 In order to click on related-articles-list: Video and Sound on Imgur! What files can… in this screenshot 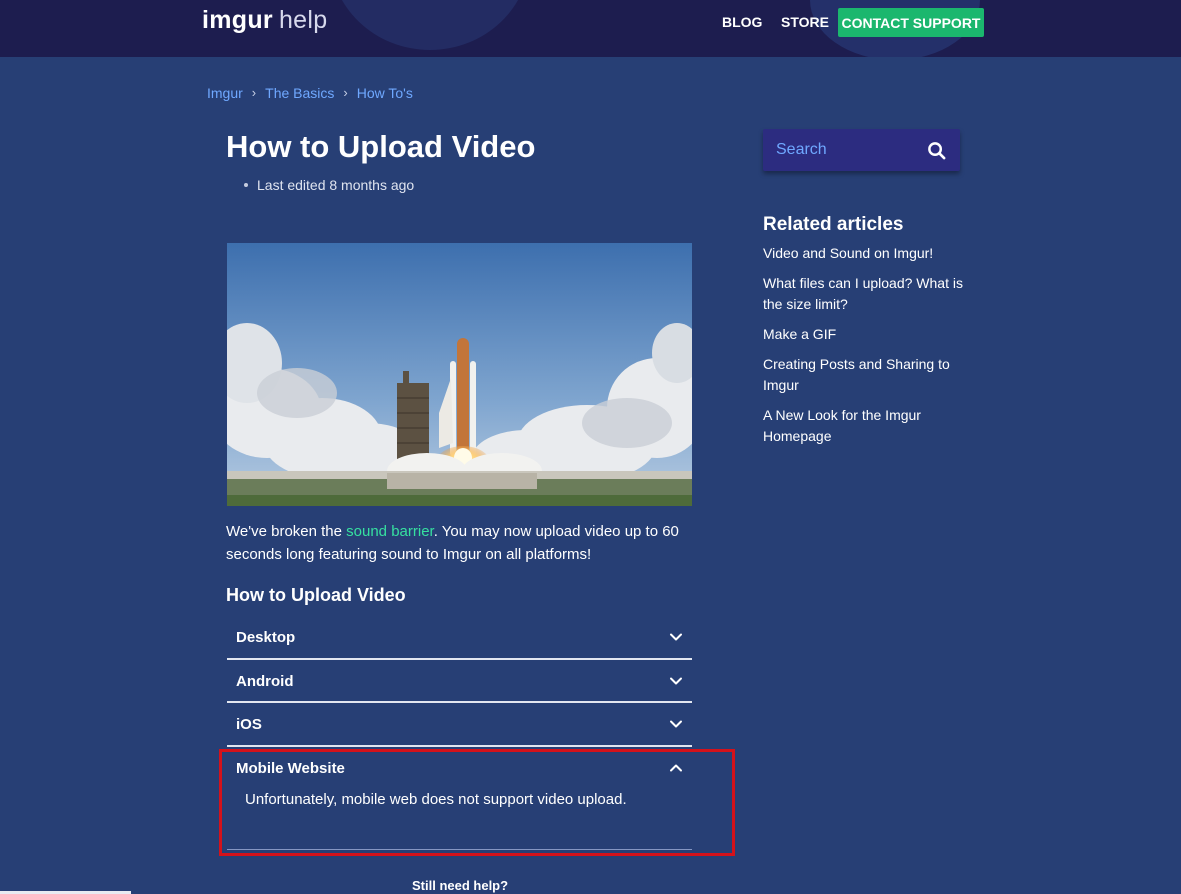, I will do `click(863, 349)`.